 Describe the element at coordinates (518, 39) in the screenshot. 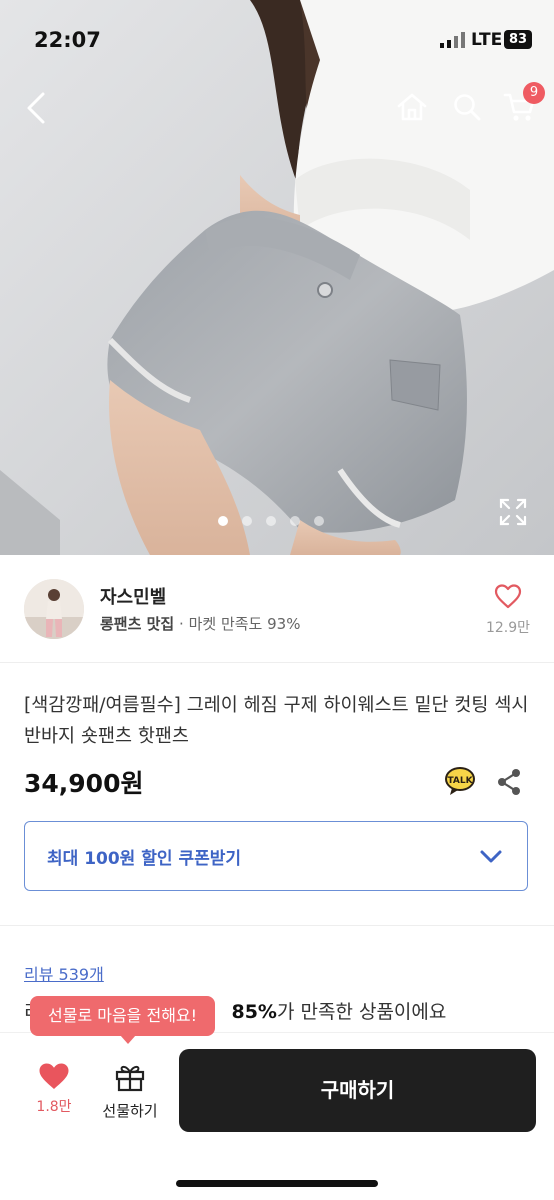

I see `battery-icon: 83` at that location.